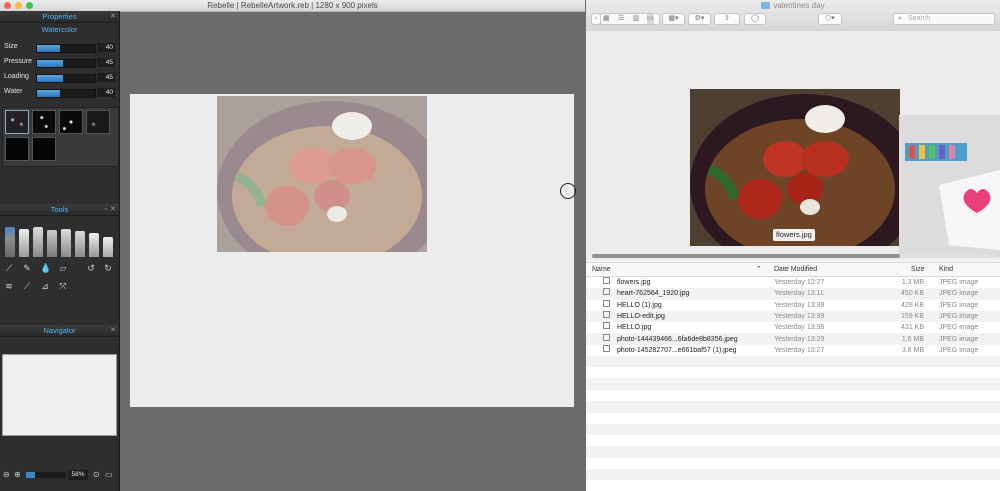 The height and width of the screenshot is (491, 1000). What do you see at coordinates (727, 19) in the screenshot?
I see `share-icon: ⇪` at bounding box center [727, 19].